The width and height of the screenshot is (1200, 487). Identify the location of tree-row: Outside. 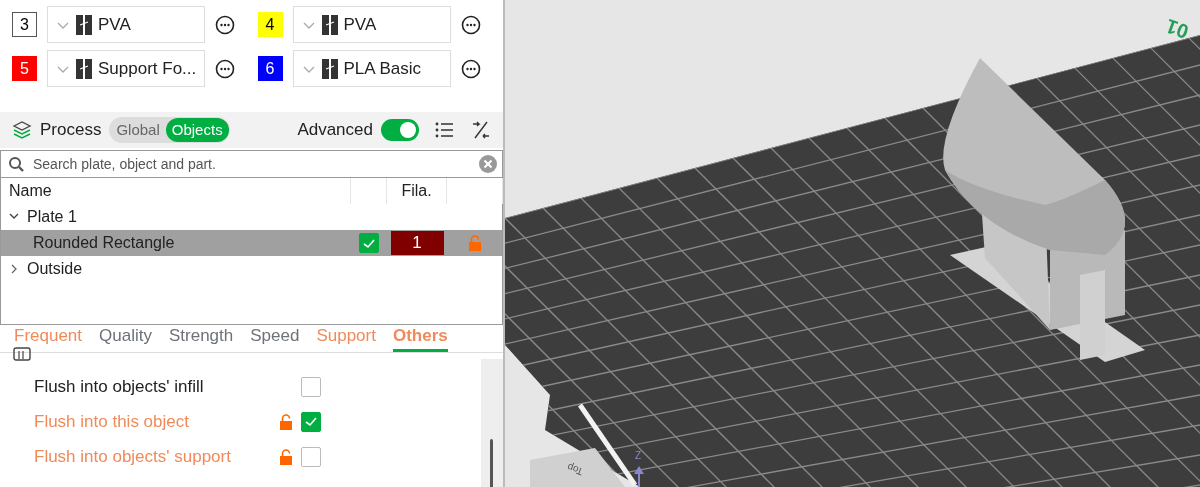
(251, 269).